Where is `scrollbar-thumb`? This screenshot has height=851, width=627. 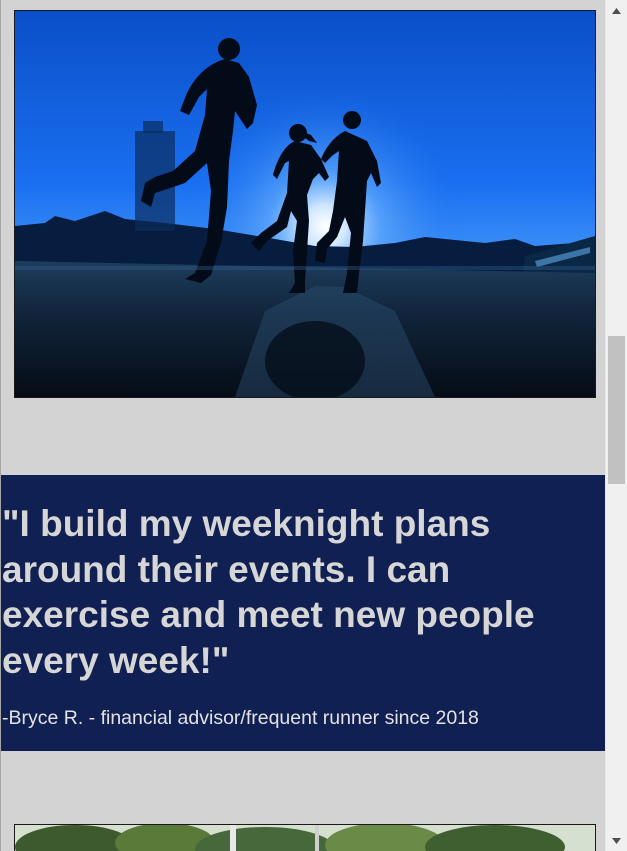 scrollbar-thumb is located at coordinates (616, 410).